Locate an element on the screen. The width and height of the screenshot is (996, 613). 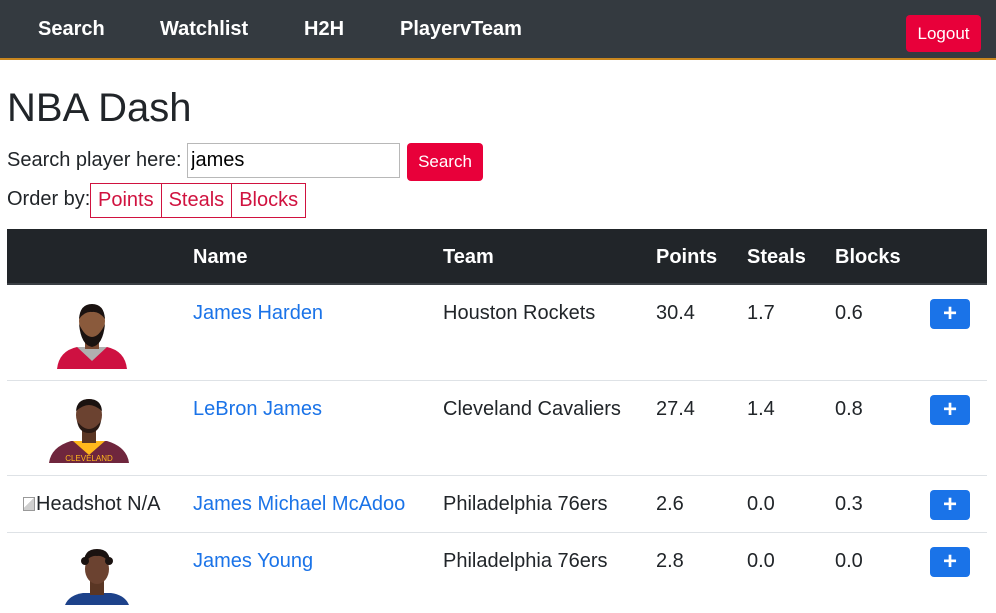
page-title: NBA Dash is located at coordinates (99, 108).